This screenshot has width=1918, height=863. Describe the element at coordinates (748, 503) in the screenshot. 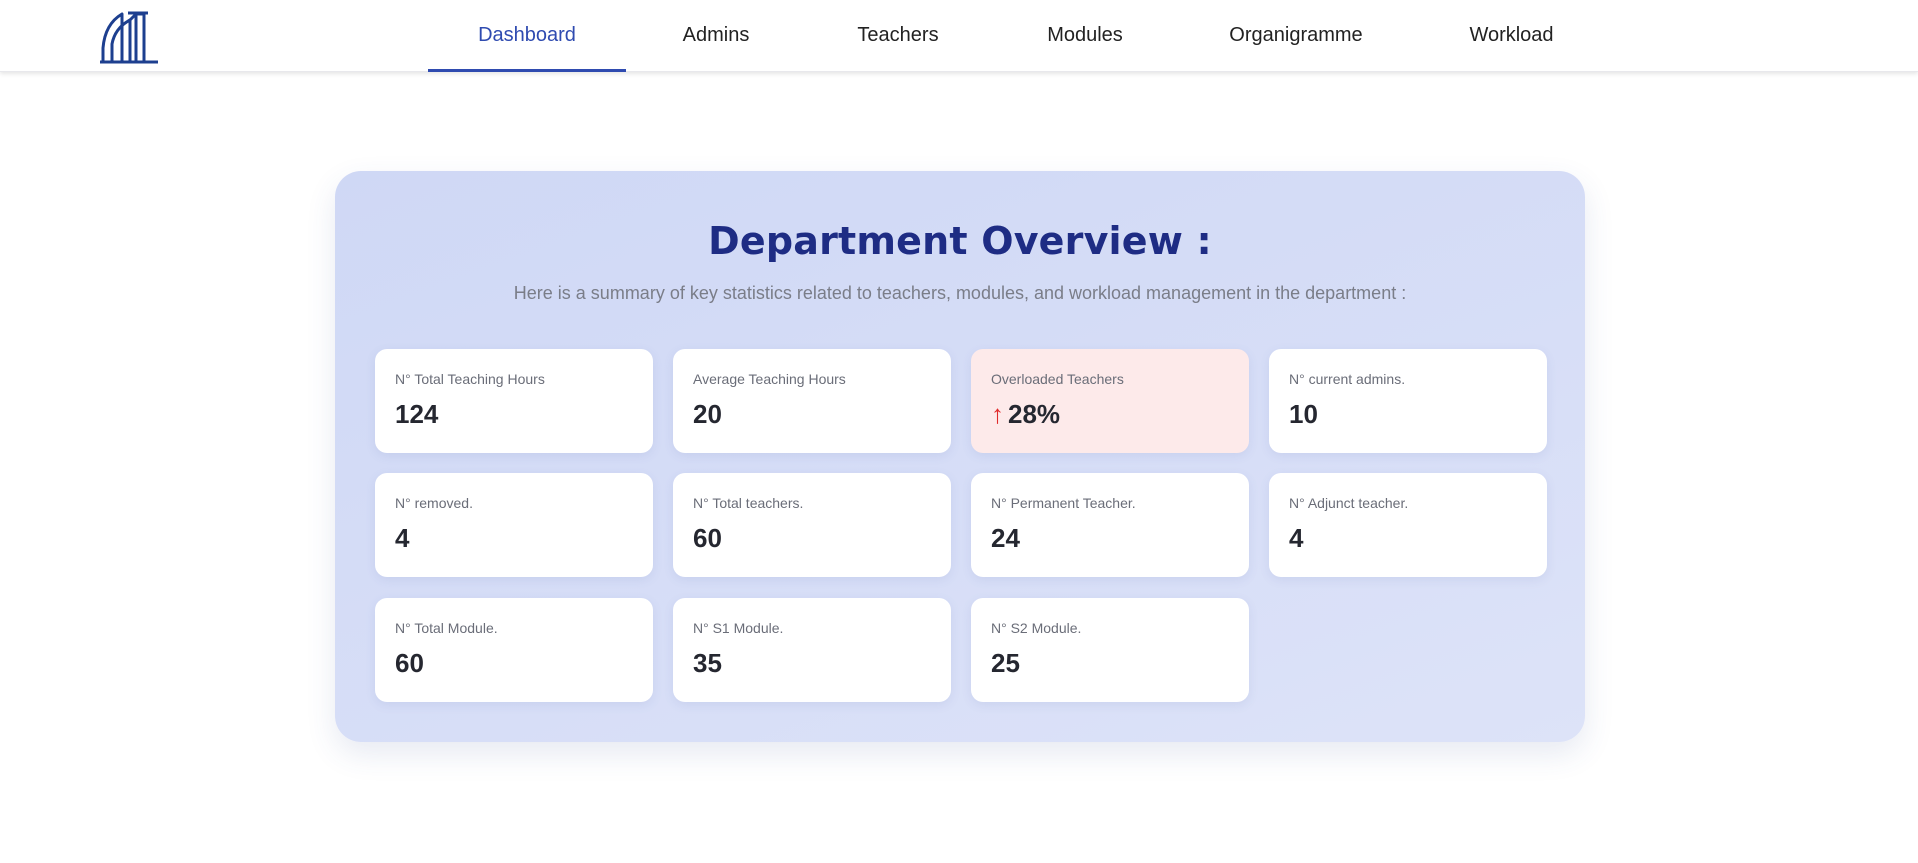

I see `stat-label: N° Total teachers.` at that location.